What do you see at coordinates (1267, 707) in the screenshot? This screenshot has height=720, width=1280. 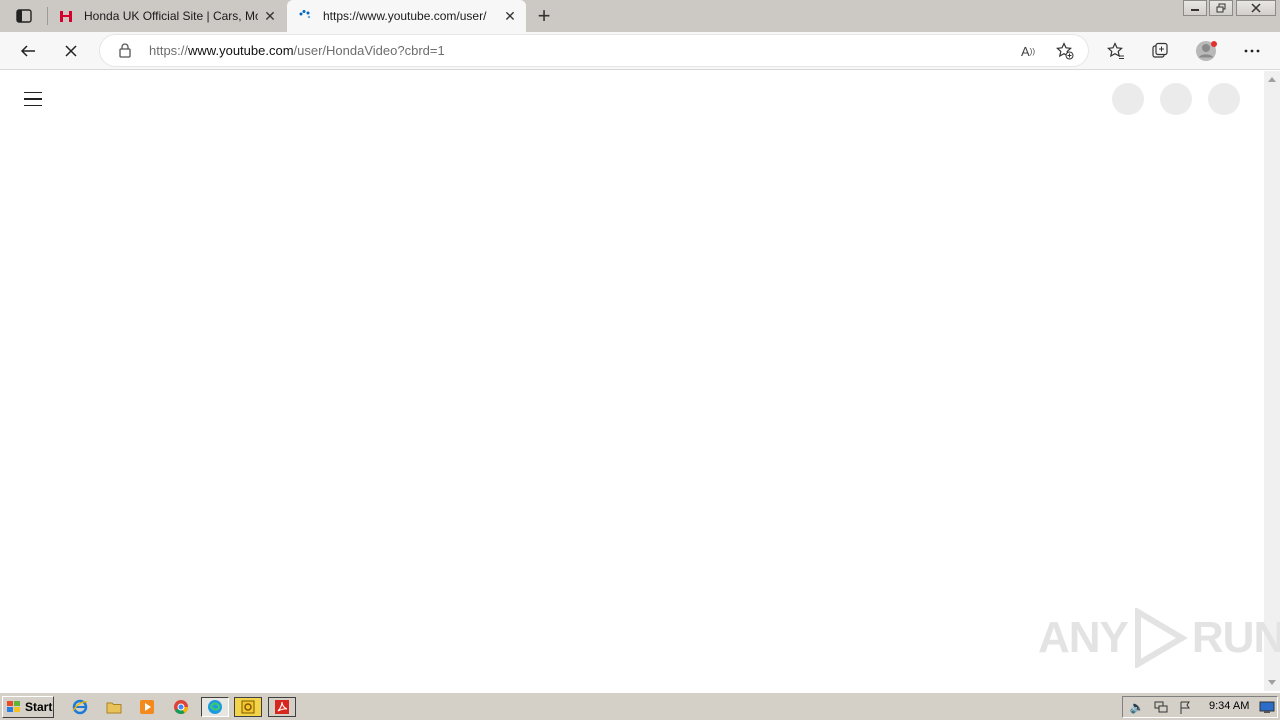 I see `show-desktop-icon` at bounding box center [1267, 707].